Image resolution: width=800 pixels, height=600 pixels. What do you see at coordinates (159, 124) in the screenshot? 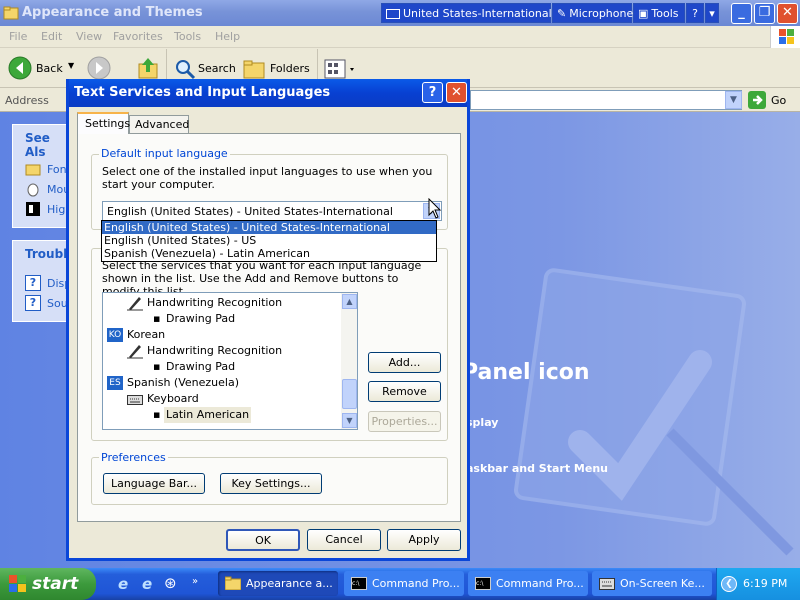
I see `tab-advanced: Advanced` at bounding box center [159, 124].